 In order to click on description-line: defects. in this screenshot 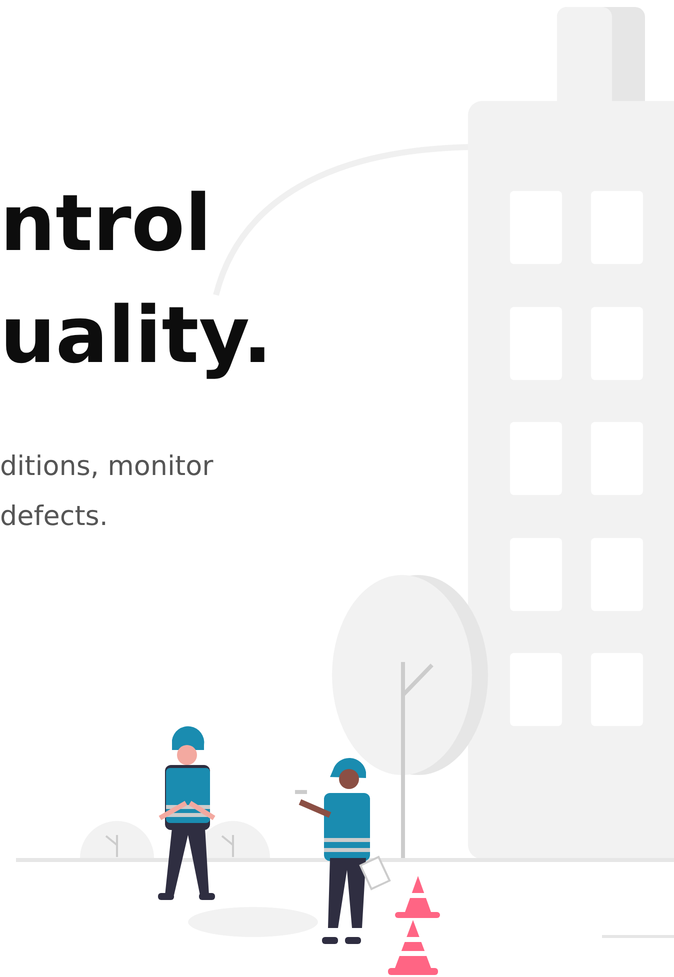, I will do `click(54, 517)`.